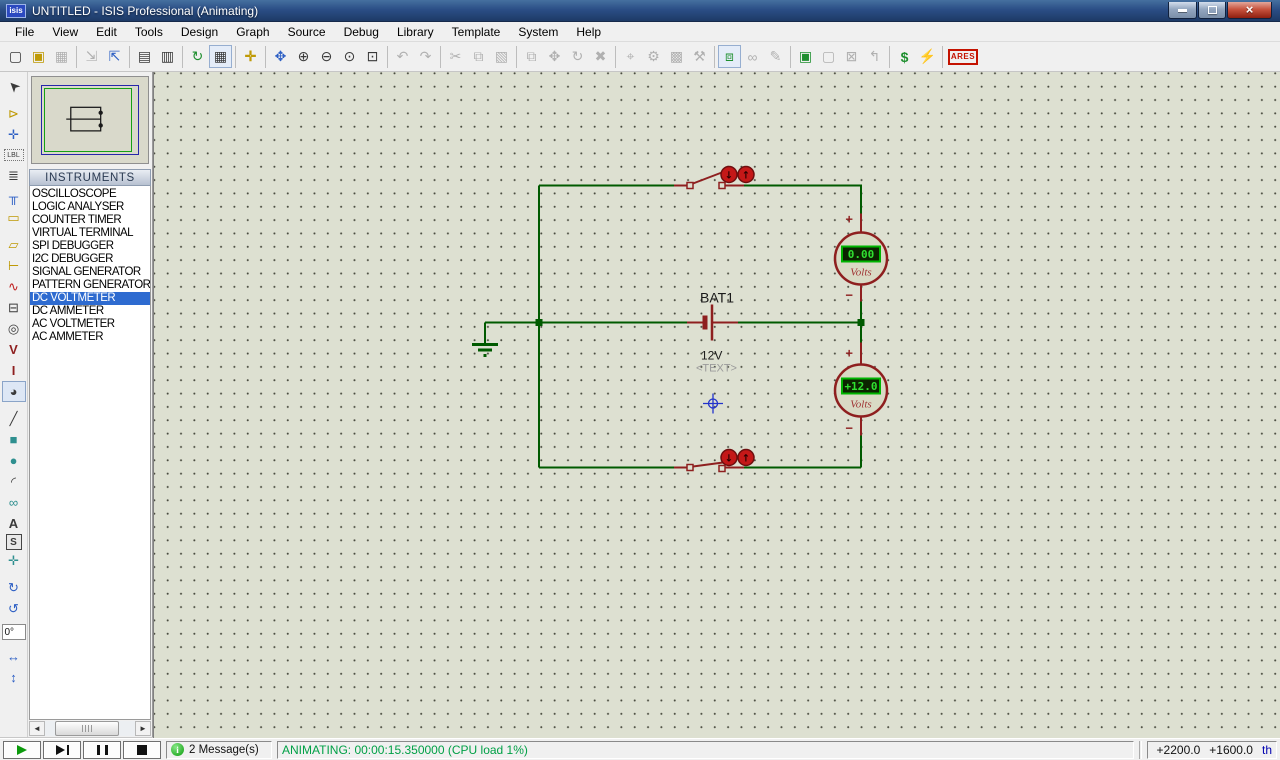  I want to click on design-menu: Design, so click(199, 32).